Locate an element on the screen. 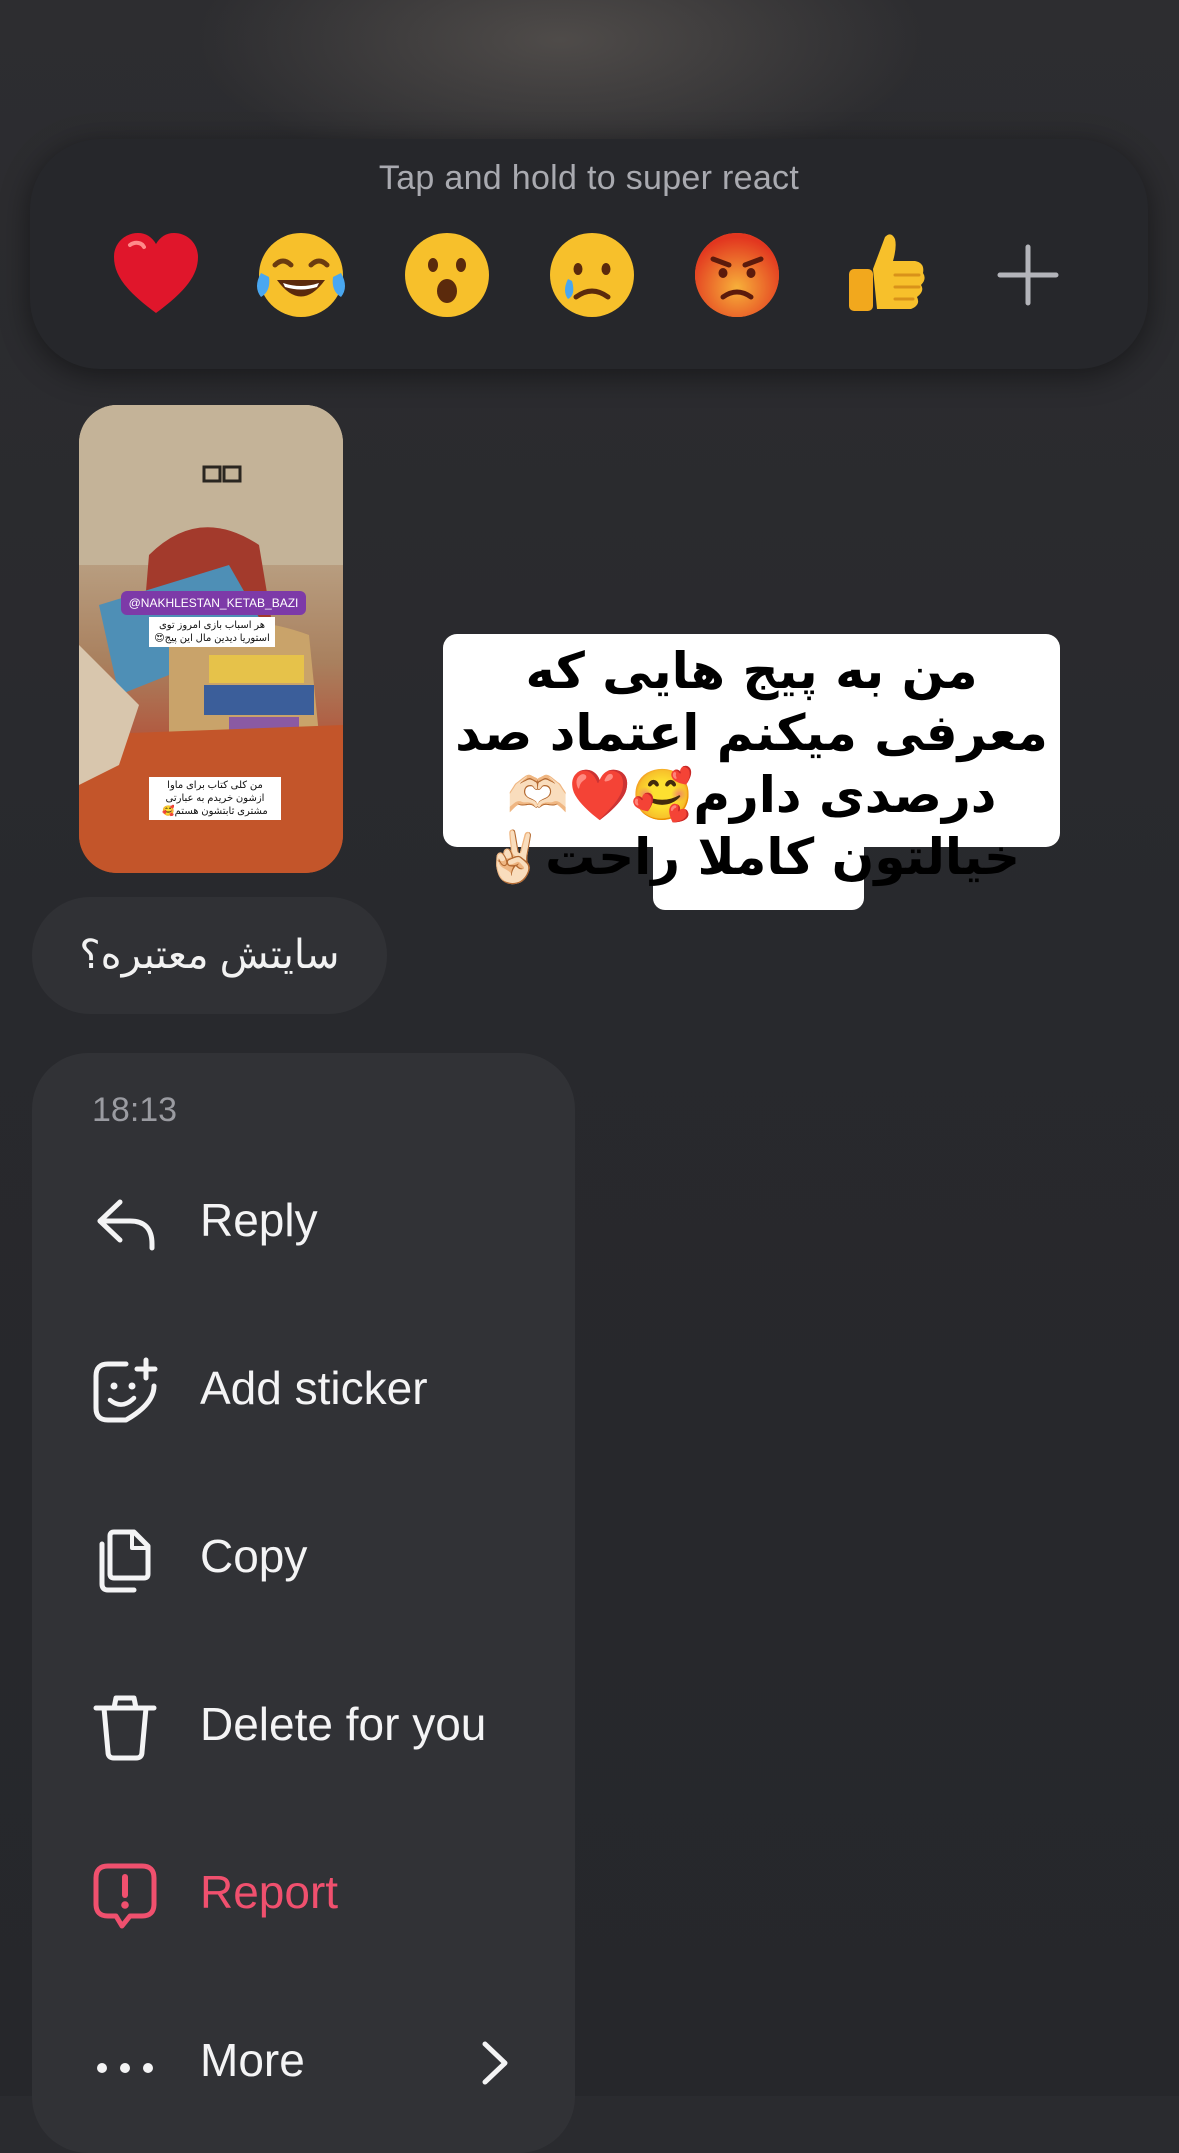 This screenshot has width=1179, height=2153. surprised-reaction is located at coordinates (447, 275).